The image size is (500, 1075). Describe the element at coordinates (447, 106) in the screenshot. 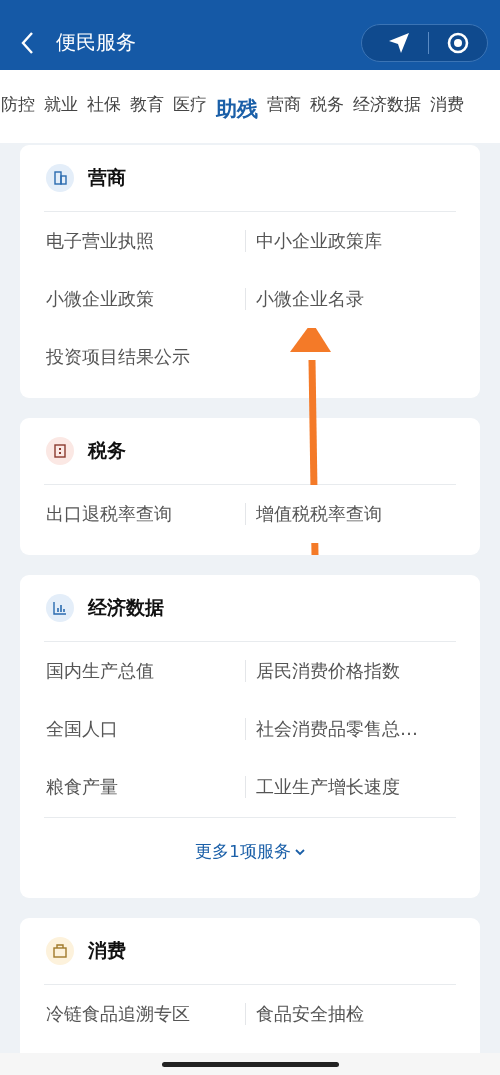

I see `category-tab: 消费` at that location.